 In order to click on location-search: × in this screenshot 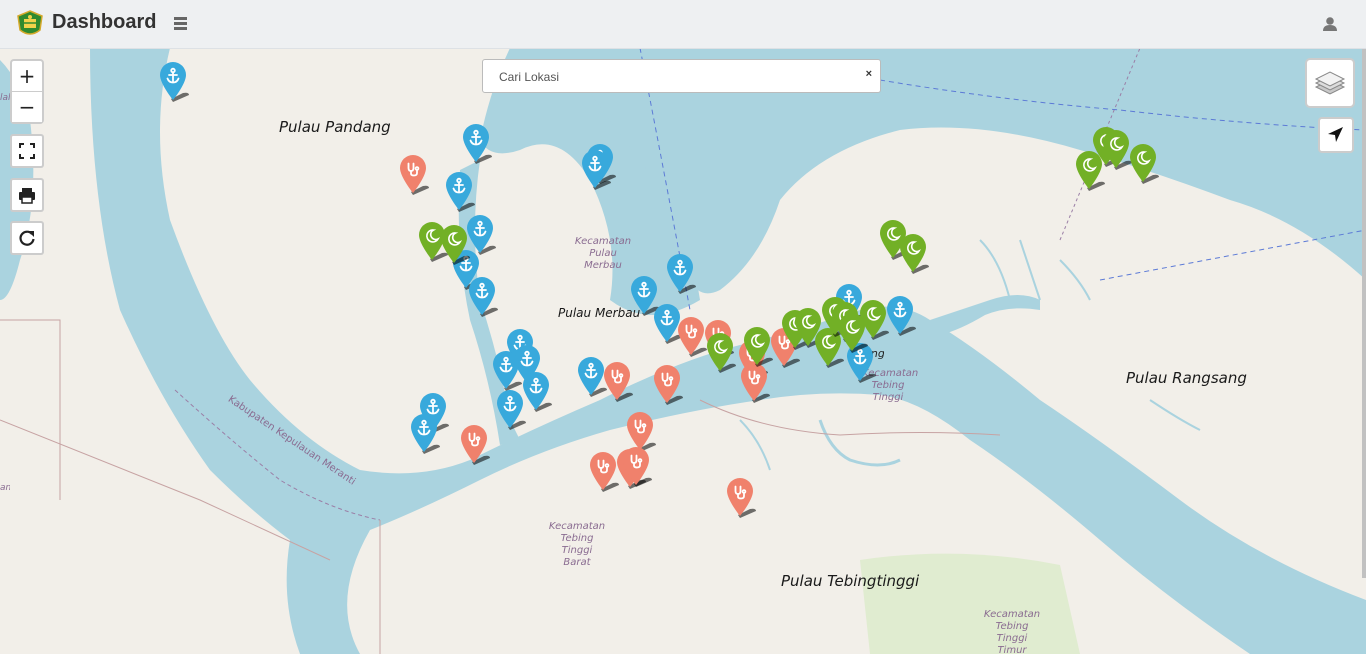, I will do `click(681, 76)`.